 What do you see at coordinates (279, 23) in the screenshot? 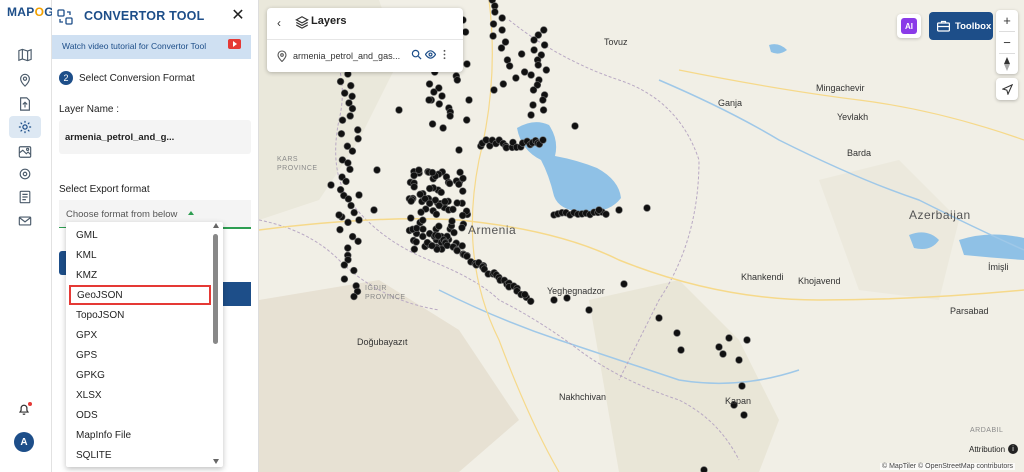
I see `back-chevron-icon: ‹` at bounding box center [279, 23].